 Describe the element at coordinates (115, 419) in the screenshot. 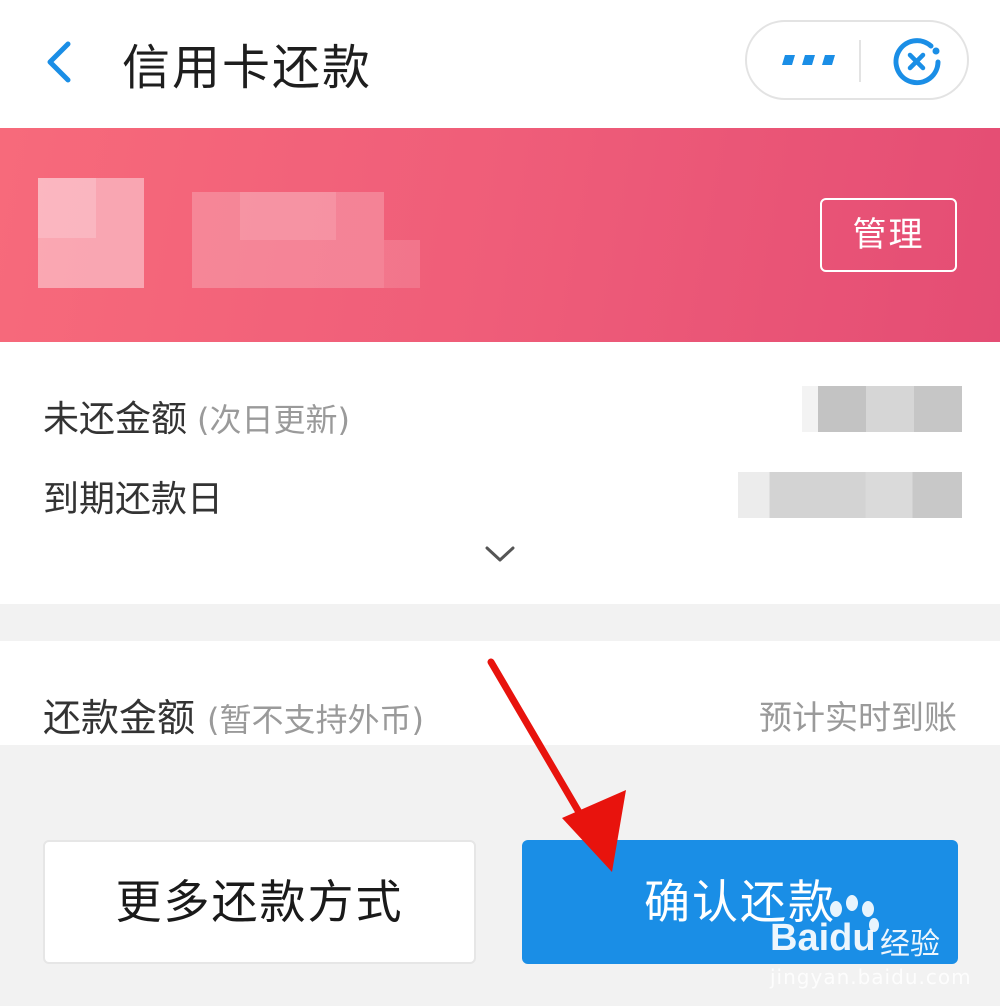

I see `outstanding-label: 未还金额` at that location.